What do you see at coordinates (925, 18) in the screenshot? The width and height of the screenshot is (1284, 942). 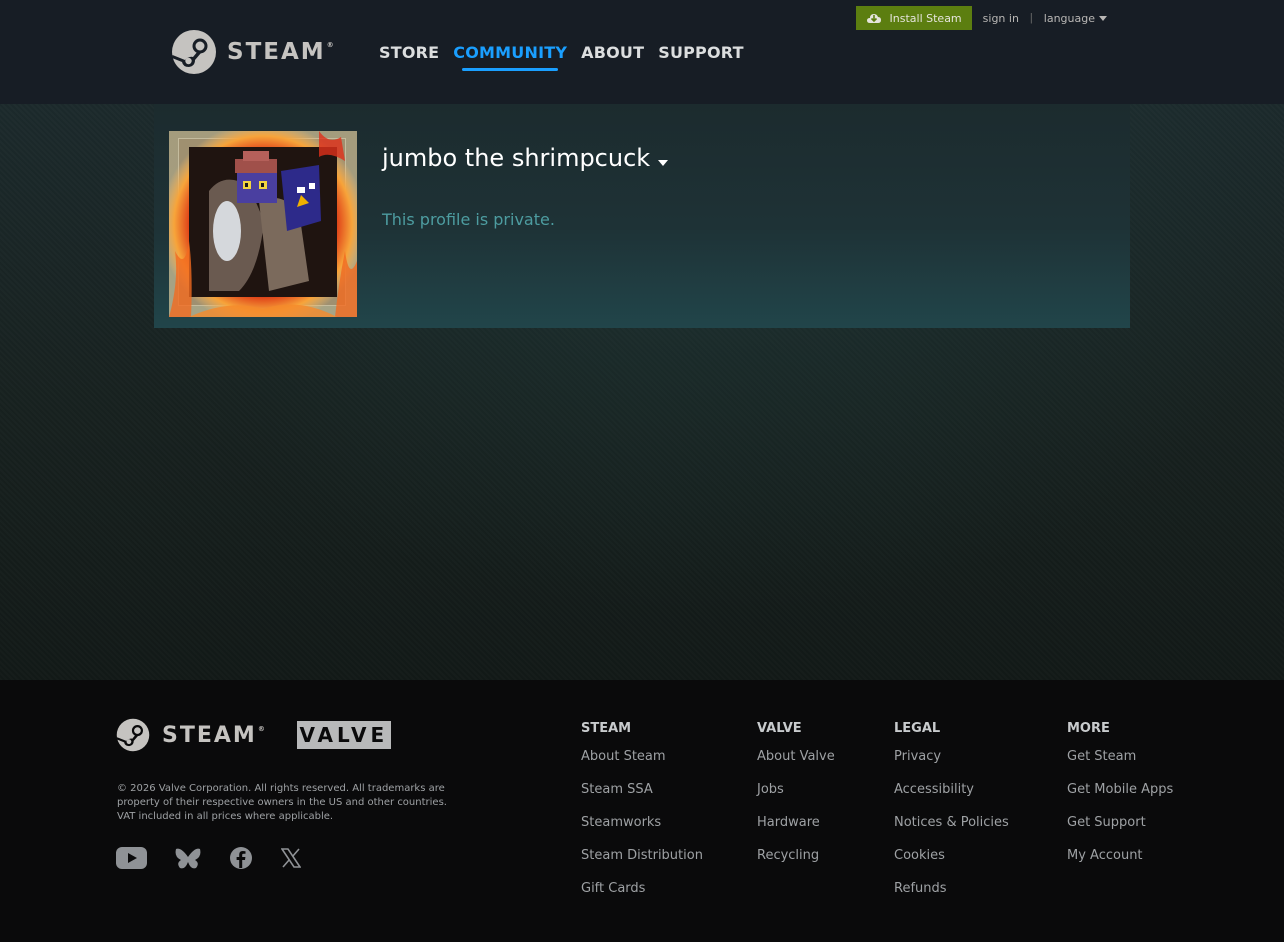 I see `install-steam-label: Install Steam` at bounding box center [925, 18].